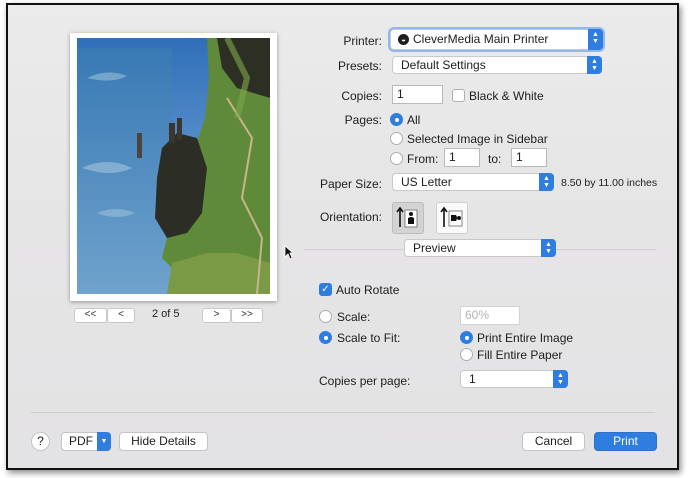 The height and width of the screenshot is (478, 688). I want to click on printer-popup: ◒ CleverMedia Main Printer ▲ ▼, so click(496, 39).